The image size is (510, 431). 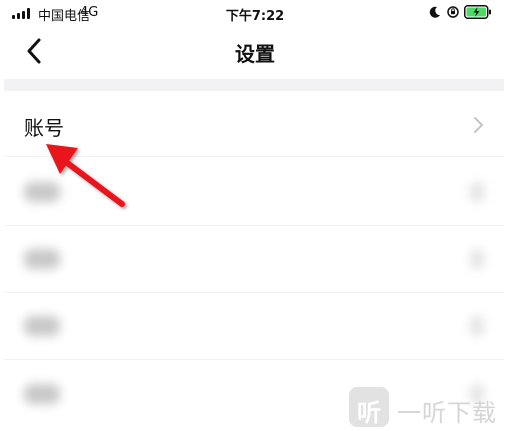 What do you see at coordinates (369, 413) in the screenshot?
I see `watermark-logo-glyph: 听` at bounding box center [369, 413].